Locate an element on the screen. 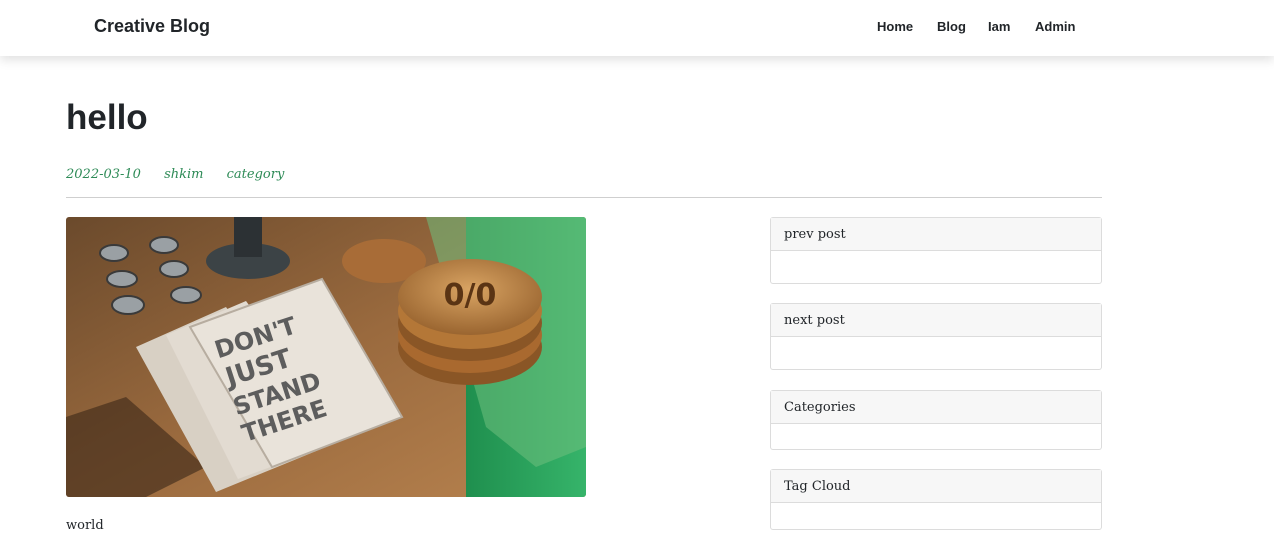  categories-header: Categories is located at coordinates (936, 407).